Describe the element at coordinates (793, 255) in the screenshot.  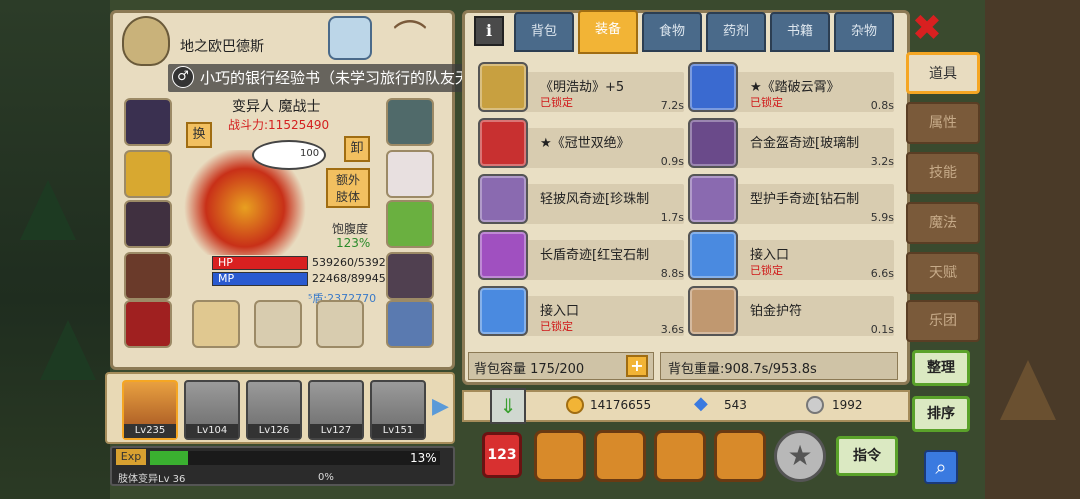
I see `bag-item: 接入口 已锁定 6.6s` at that location.